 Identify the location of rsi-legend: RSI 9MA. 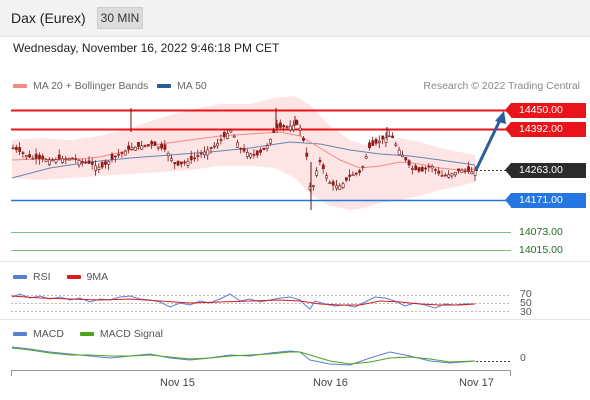
(60, 277).